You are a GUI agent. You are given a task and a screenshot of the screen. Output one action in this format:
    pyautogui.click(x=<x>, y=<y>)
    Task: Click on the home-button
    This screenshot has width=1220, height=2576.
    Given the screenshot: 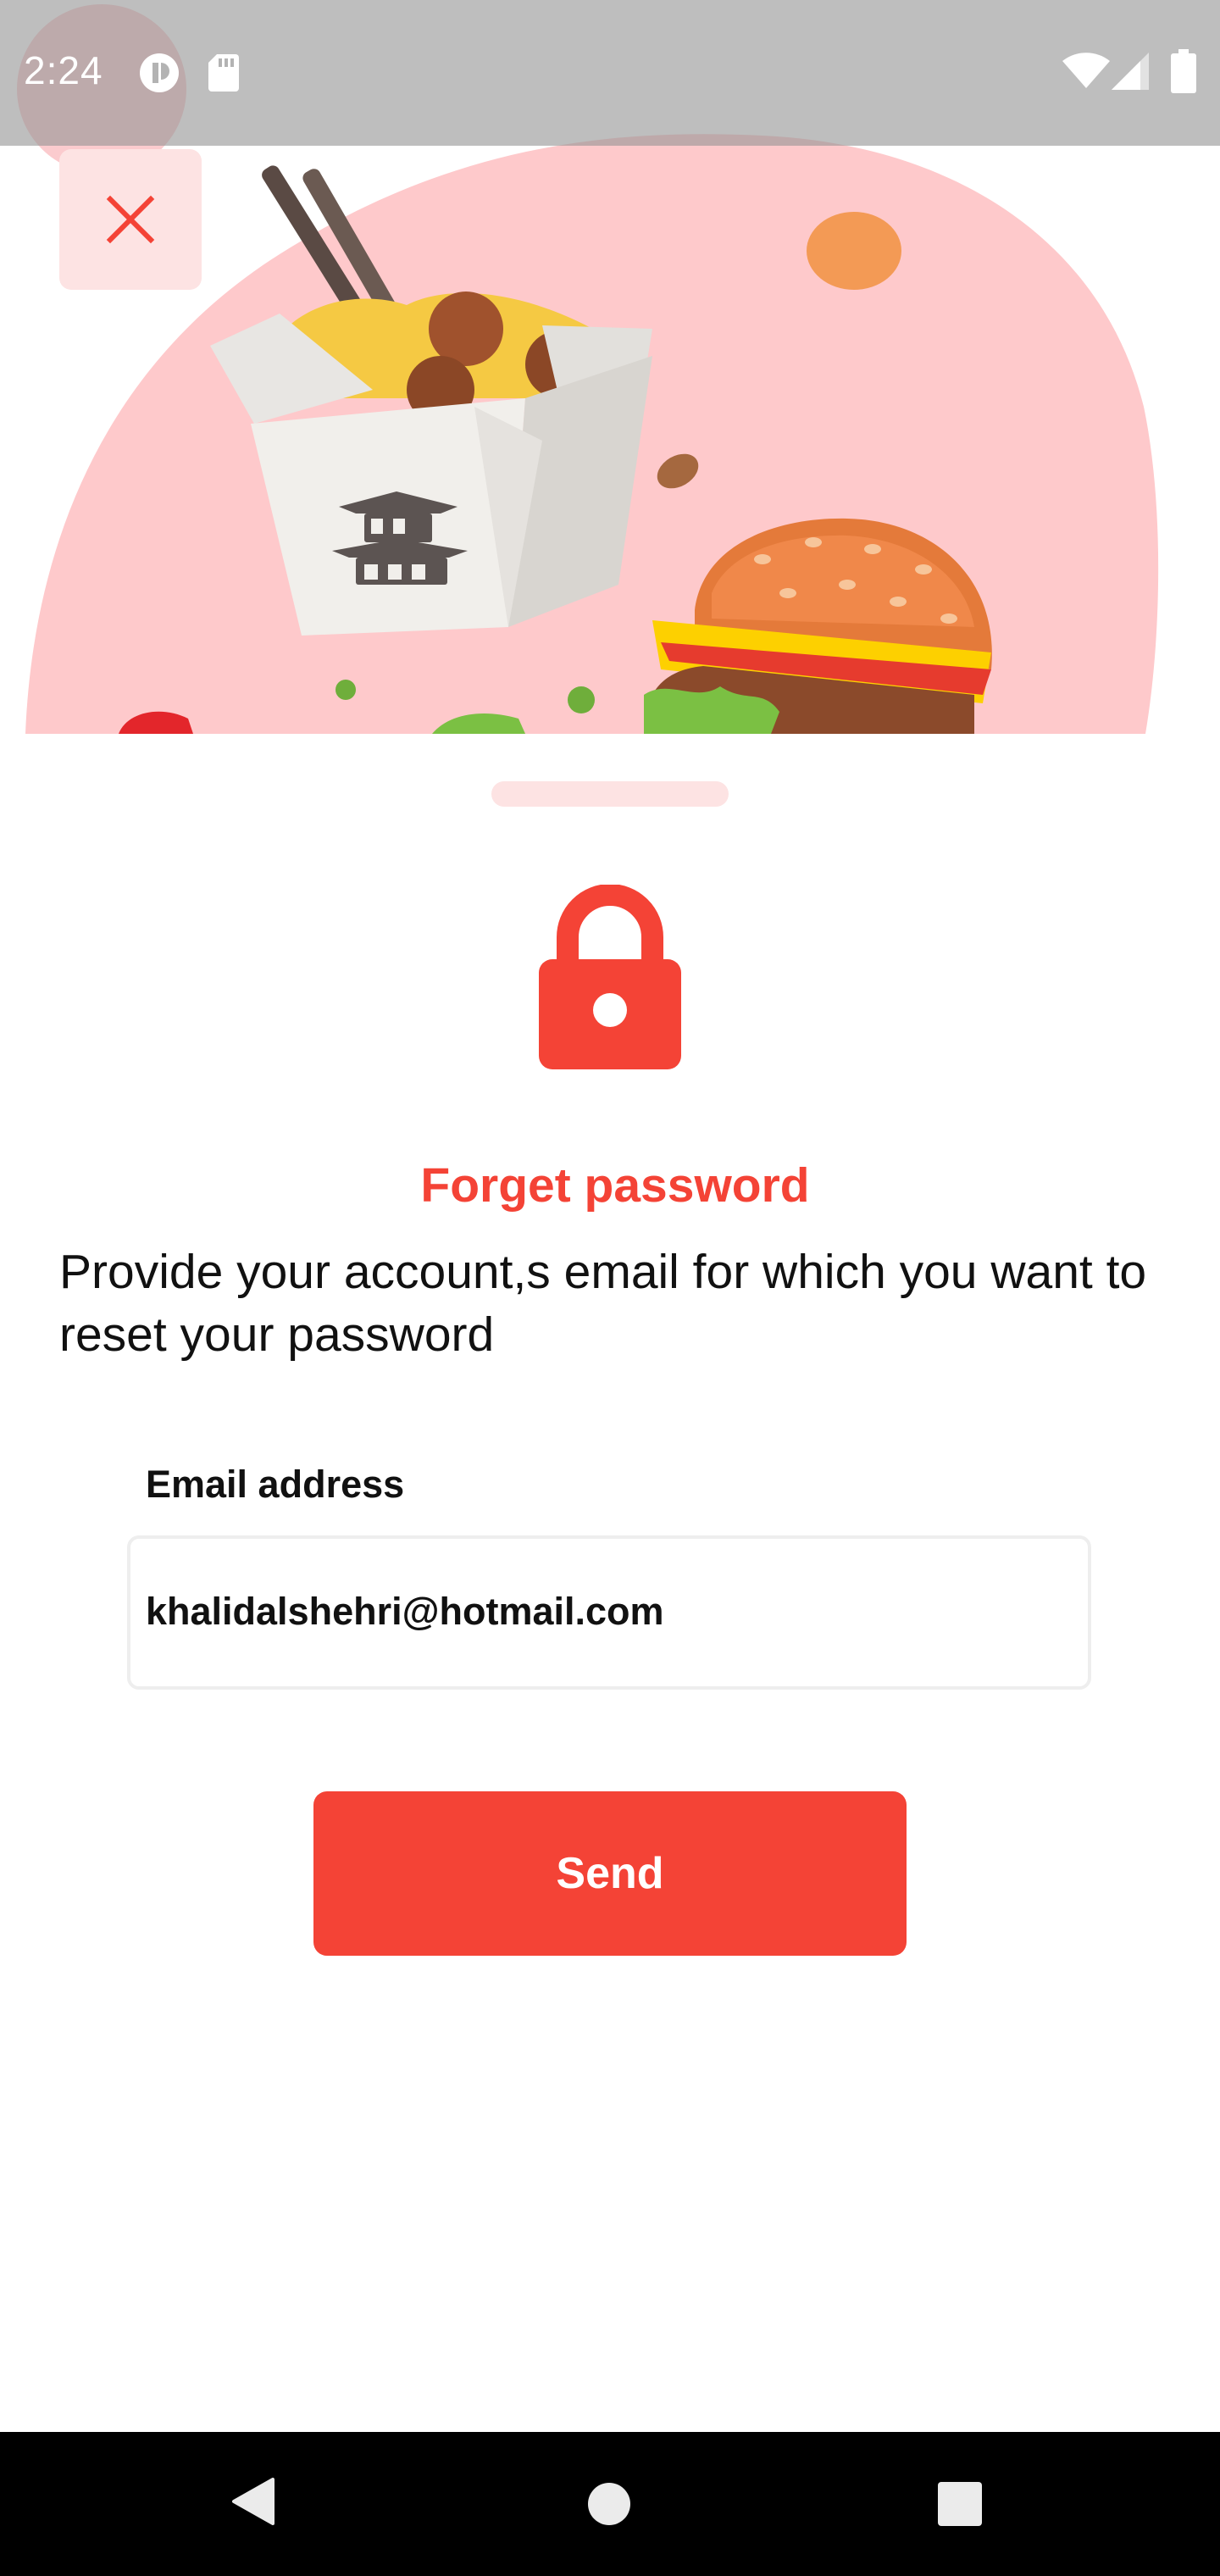 What is the action you would take?
    pyautogui.click(x=609, y=2506)
    